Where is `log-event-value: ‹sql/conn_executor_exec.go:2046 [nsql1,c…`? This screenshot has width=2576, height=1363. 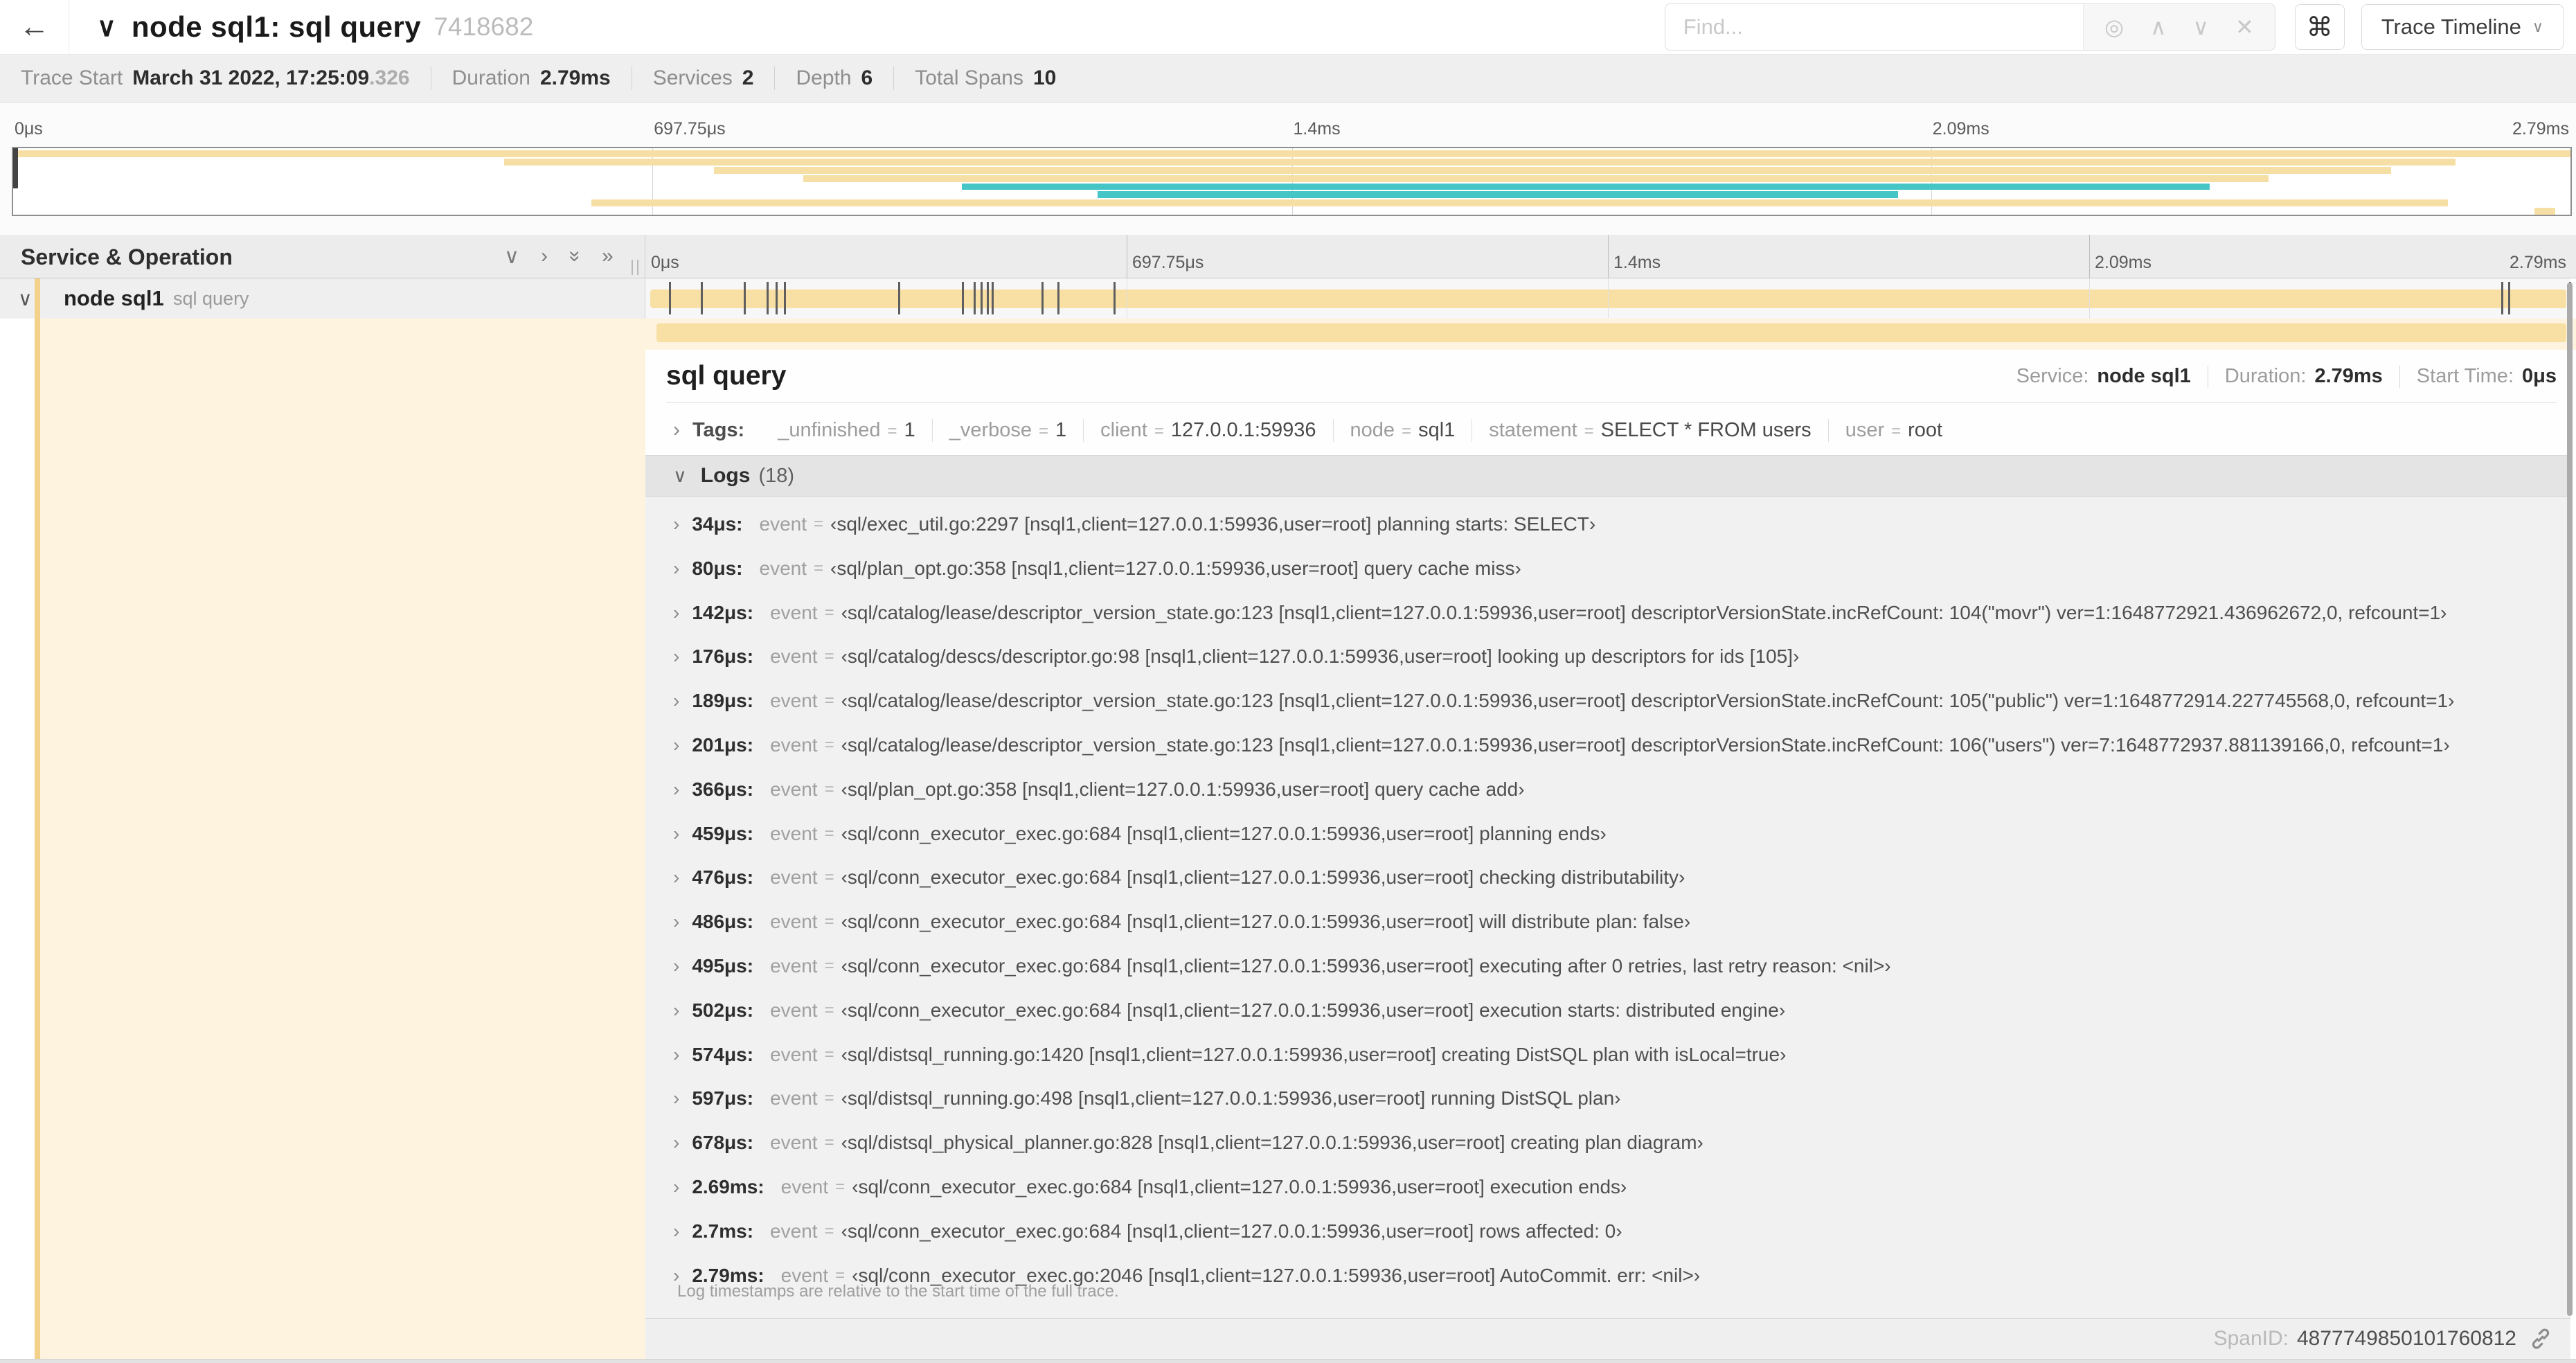
log-event-value: ‹sql/conn_executor_exec.go:2046 [nsql1,c… is located at coordinates (1276, 1275).